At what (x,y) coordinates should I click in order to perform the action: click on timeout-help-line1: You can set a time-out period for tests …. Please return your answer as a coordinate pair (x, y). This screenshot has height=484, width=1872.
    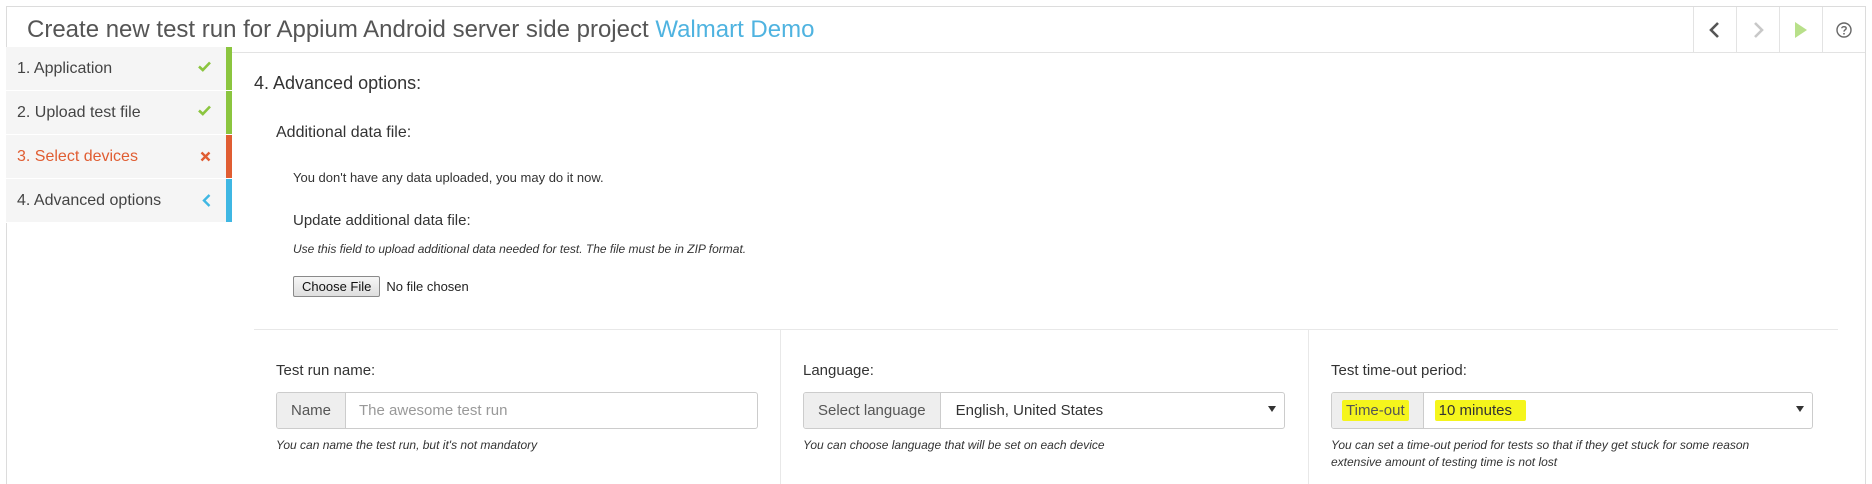
    Looking at the image, I should click on (1540, 445).